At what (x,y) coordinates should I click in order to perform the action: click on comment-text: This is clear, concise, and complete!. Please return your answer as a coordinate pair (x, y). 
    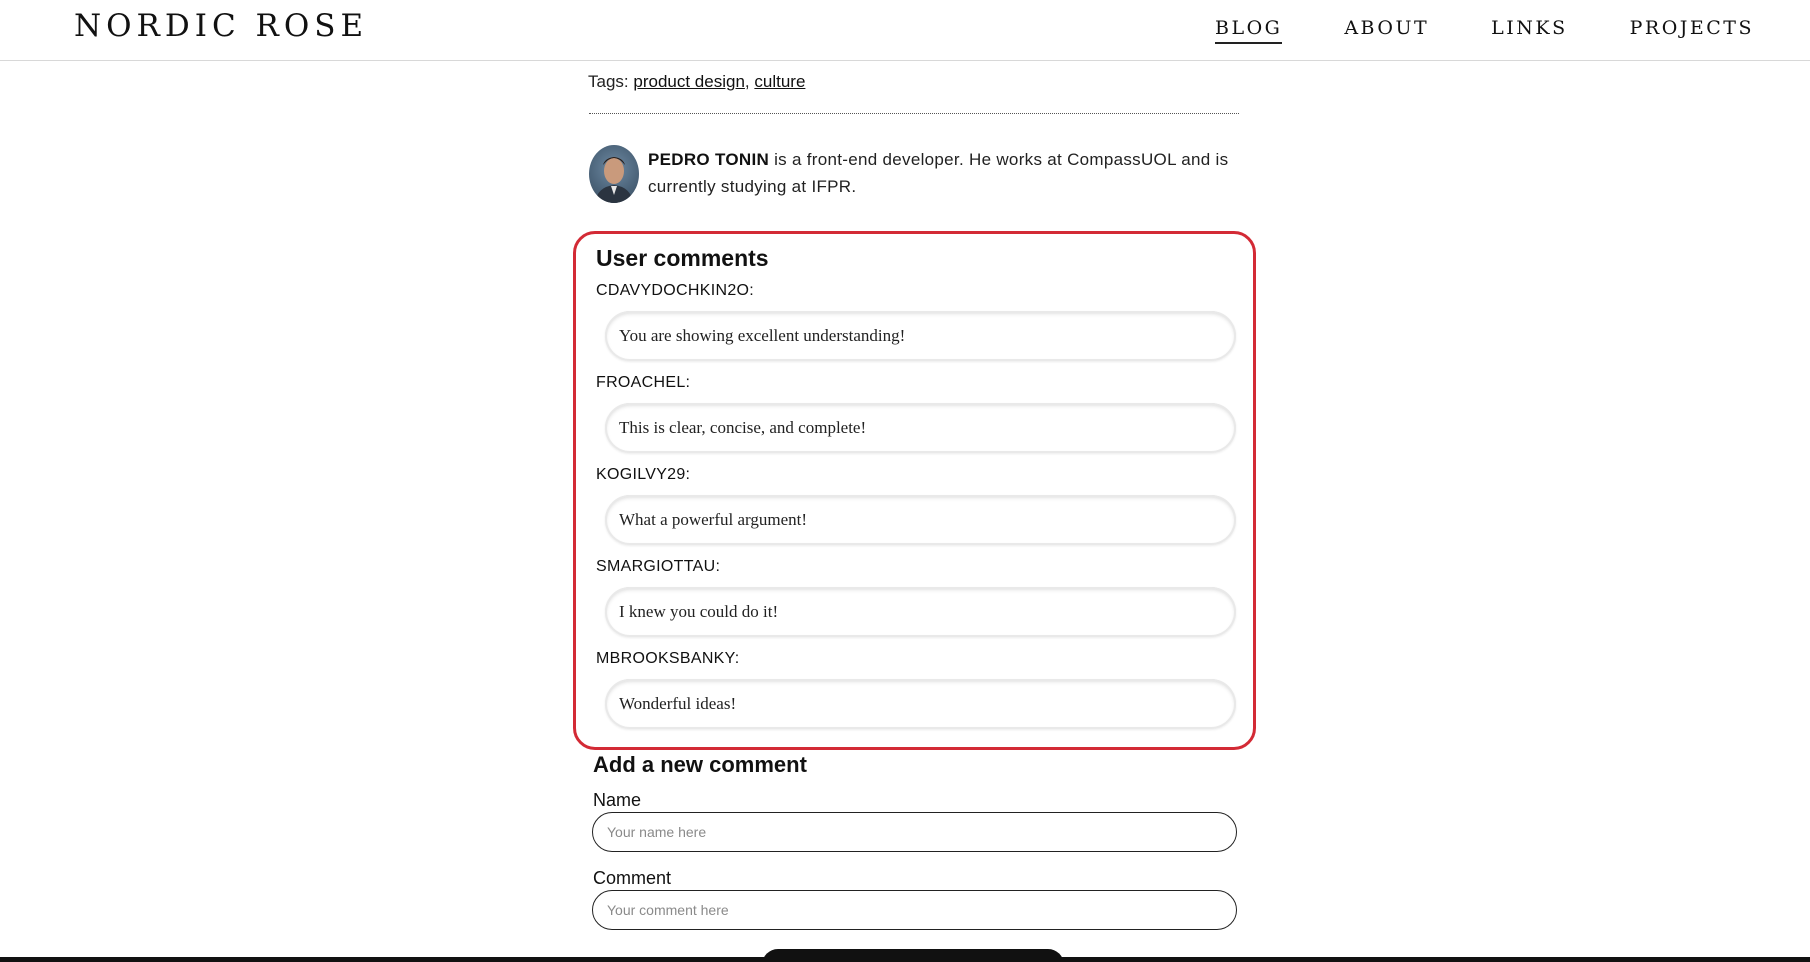
    Looking at the image, I should click on (920, 428).